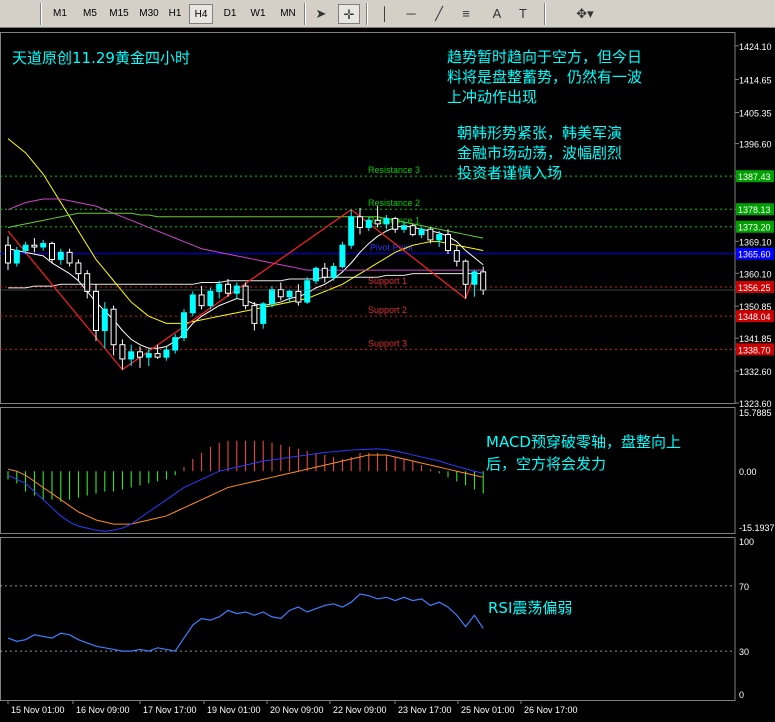 The height and width of the screenshot is (722, 775). I want to click on level-label: Support 2, so click(387, 310).